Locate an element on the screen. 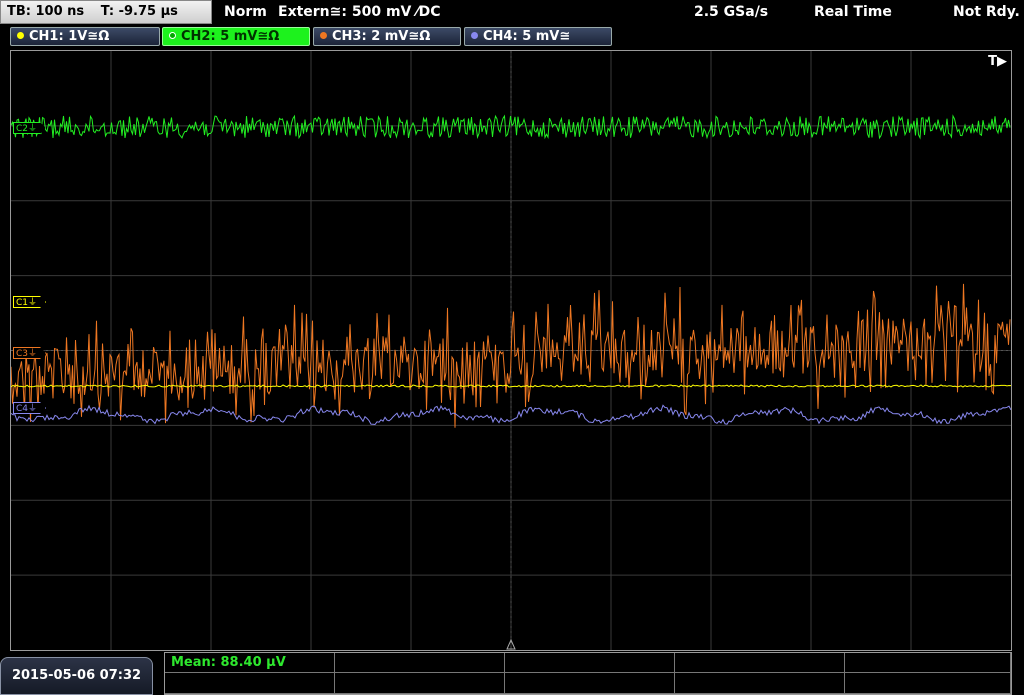 The image size is (1024, 695). channel-tab-label: CH2: 5 mV≅Ω is located at coordinates (230, 36).